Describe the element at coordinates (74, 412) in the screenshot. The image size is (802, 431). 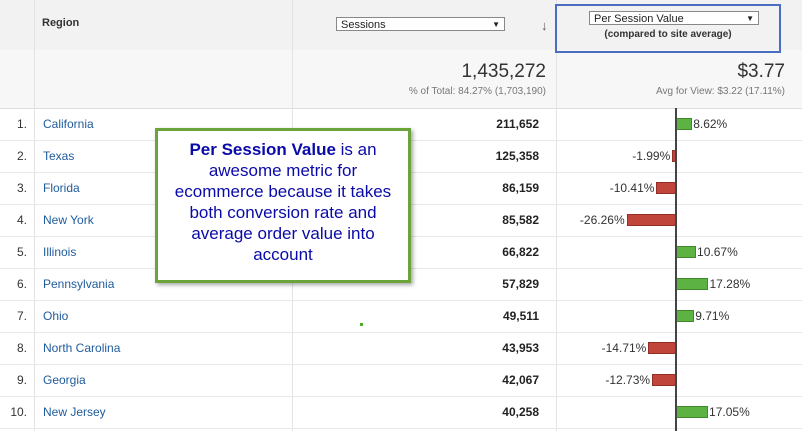
I see `region-link: New Jersey` at that location.